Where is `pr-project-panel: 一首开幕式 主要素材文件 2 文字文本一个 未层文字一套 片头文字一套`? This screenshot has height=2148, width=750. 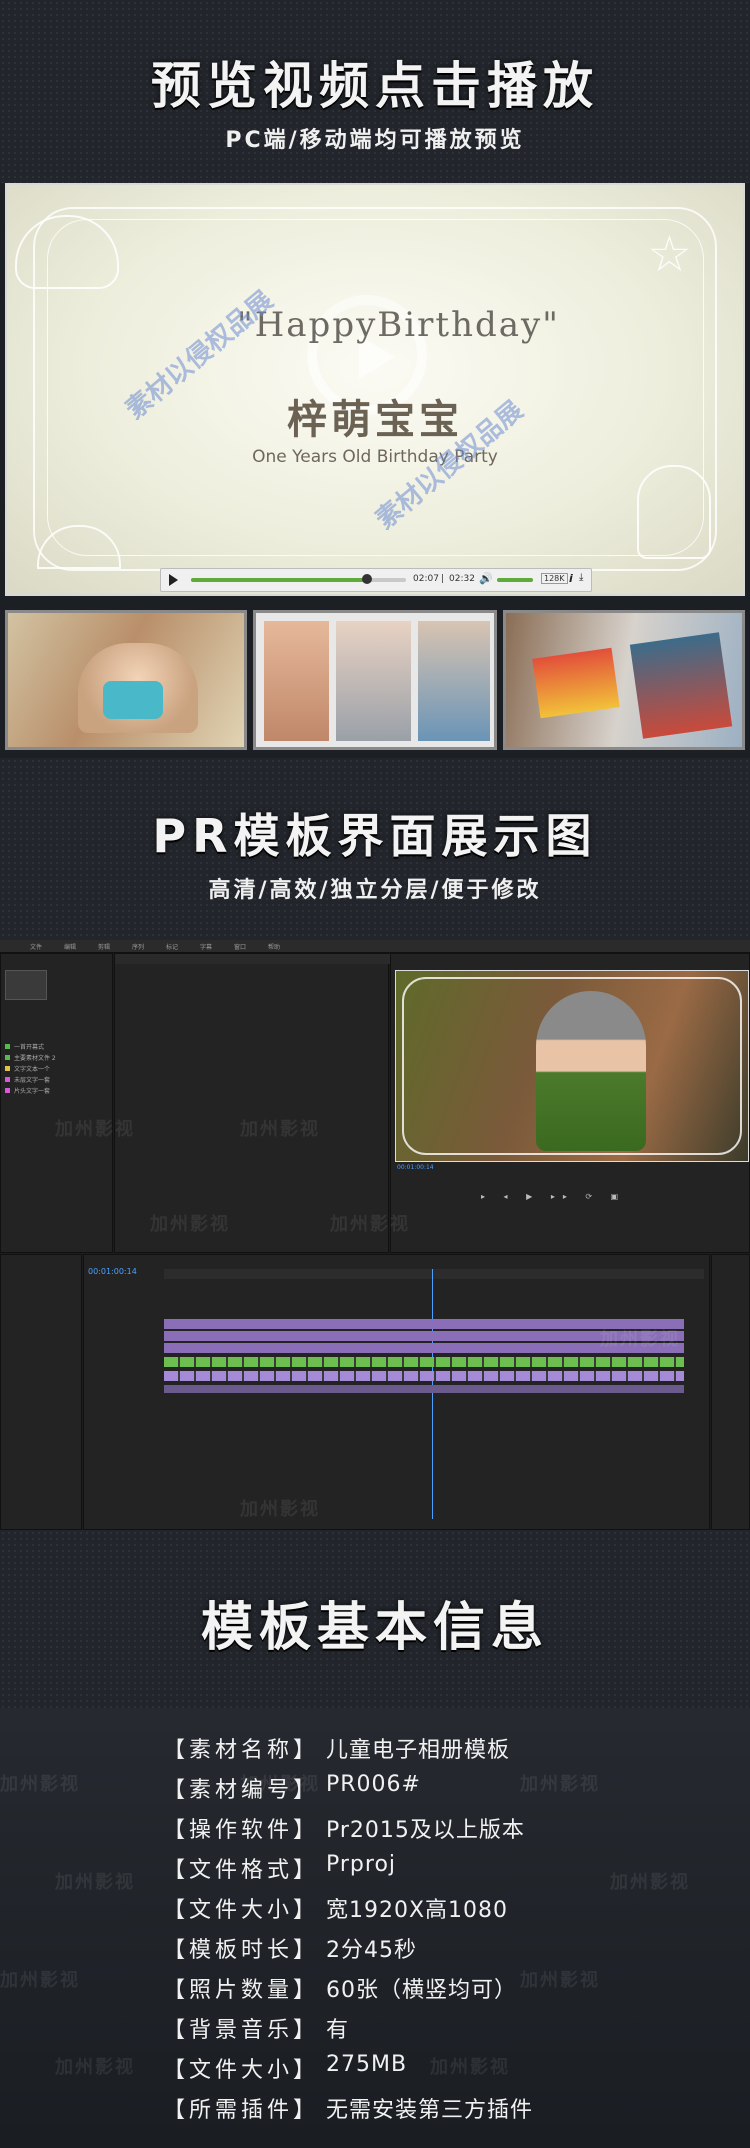 pr-project-panel: 一首开幕式 主要素材文件 2 文字文本一个 未层文字一套 片头文字一套 is located at coordinates (56, 1103).